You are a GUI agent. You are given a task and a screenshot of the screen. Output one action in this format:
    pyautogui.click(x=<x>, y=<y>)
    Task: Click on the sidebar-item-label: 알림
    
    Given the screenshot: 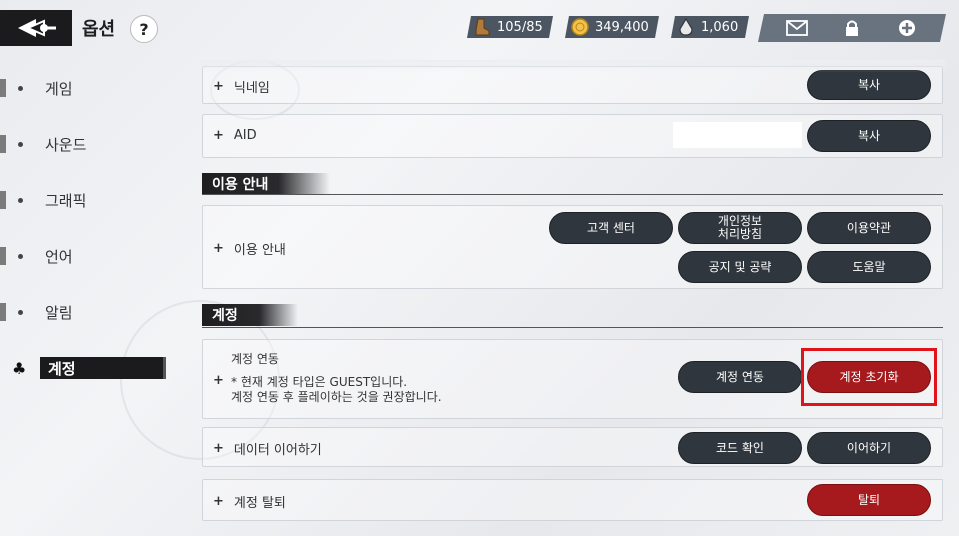 What is the action you would take?
    pyautogui.click(x=59, y=312)
    